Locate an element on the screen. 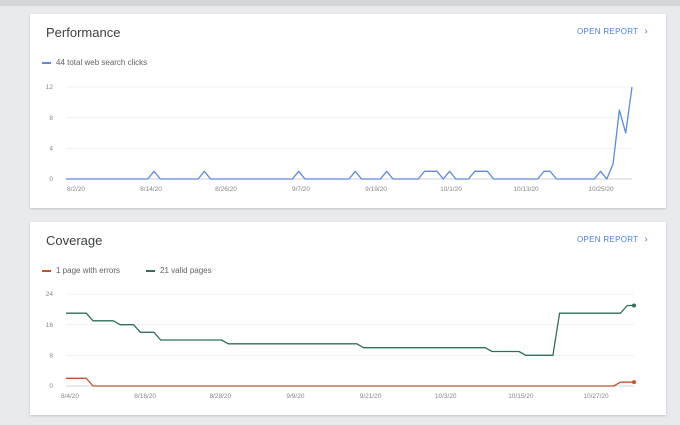 This screenshot has width=680, height=425. x-tick-label: 8/28/20 is located at coordinates (220, 396).